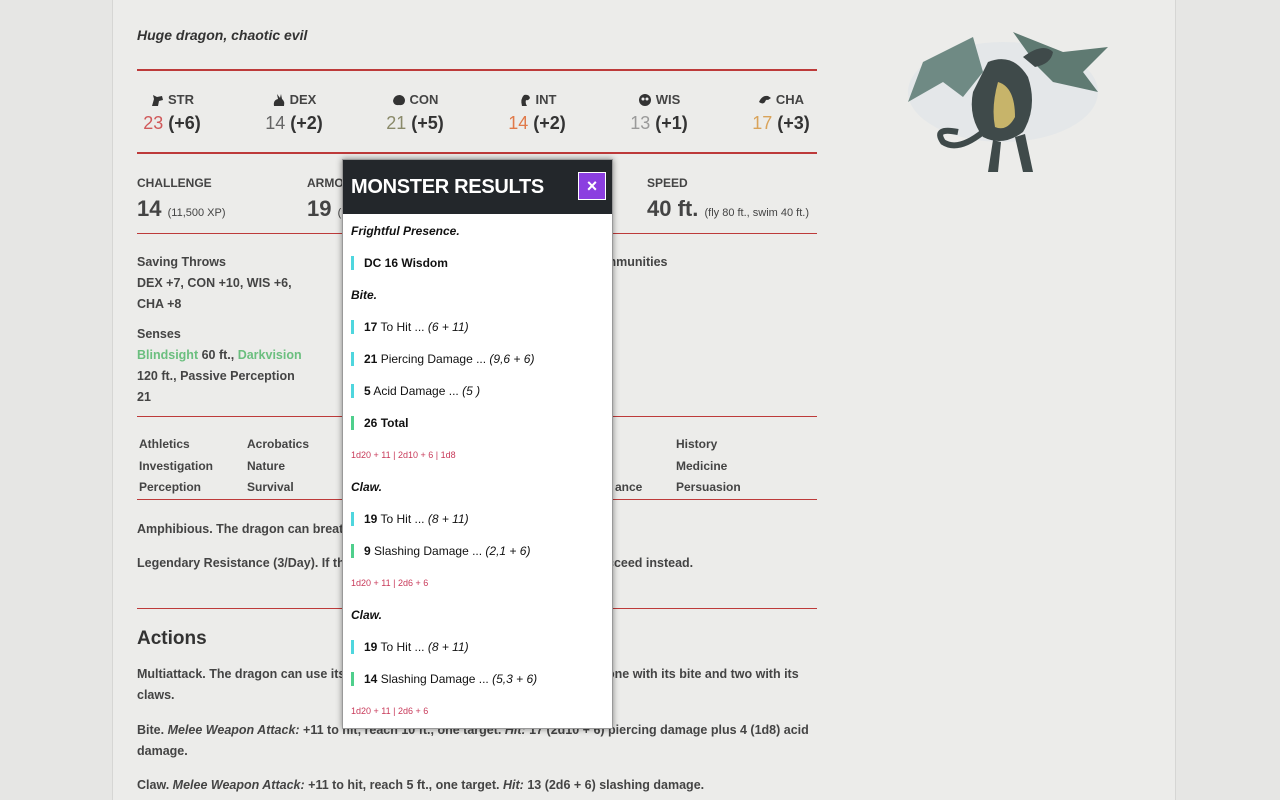 This screenshot has width=1280, height=800. I want to click on speed-label: SPEED, so click(667, 183).